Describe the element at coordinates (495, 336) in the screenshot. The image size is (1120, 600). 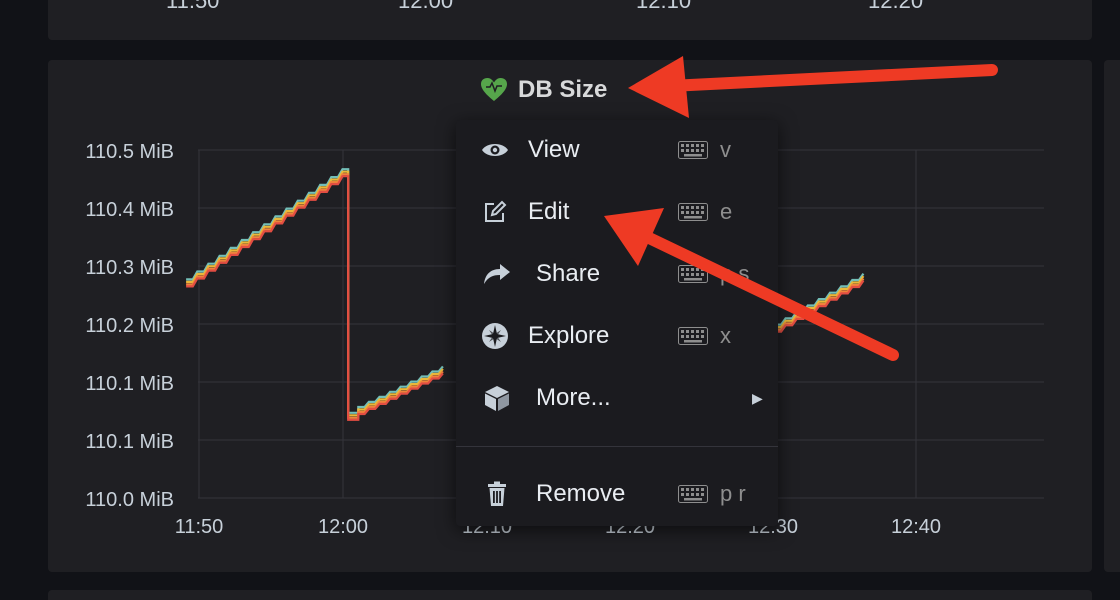
I see `compass-icon` at that location.